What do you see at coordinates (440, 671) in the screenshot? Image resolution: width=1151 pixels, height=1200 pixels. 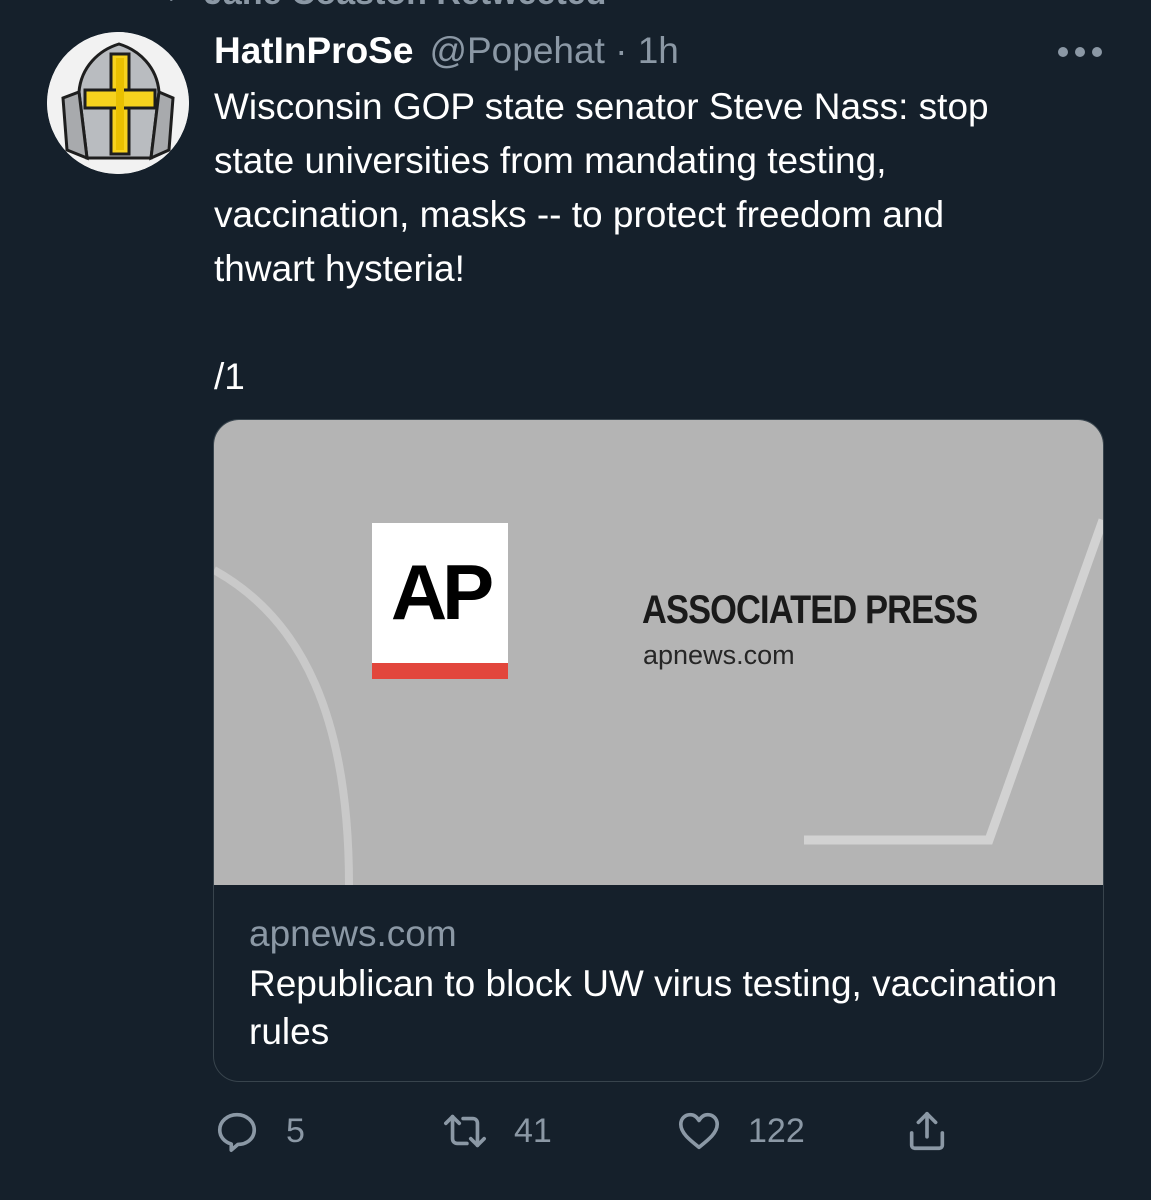 I see `ap-logo-bar` at bounding box center [440, 671].